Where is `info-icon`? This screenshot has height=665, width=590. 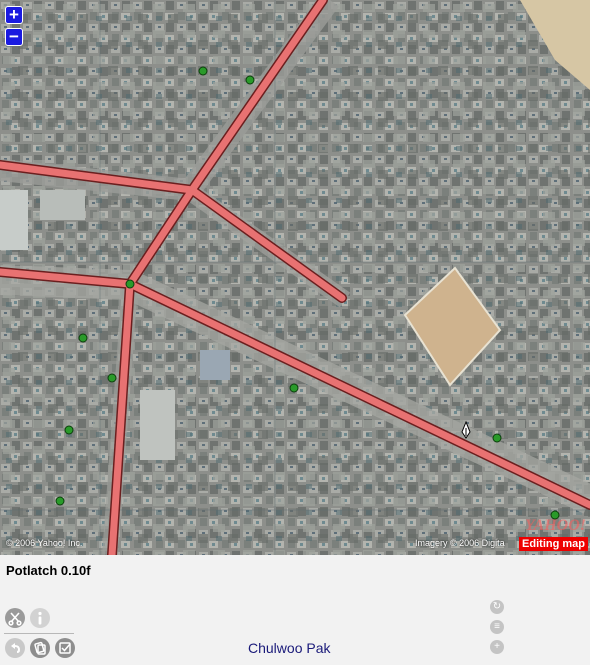 info-icon is located at coordinates (40, 618).